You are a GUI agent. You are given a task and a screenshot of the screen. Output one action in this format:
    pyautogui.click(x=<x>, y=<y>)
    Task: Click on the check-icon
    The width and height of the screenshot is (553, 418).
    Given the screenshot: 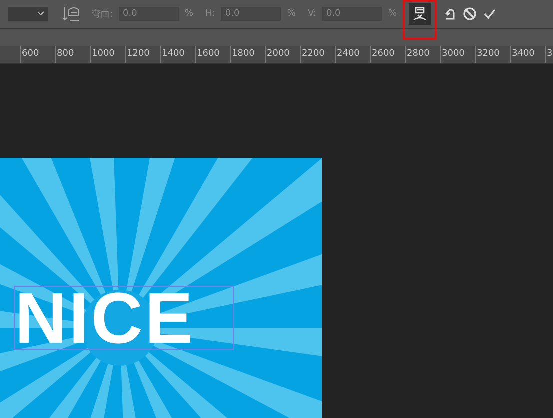 What is the action you would take?
    pyautogui.click(x=490, y=14)
    